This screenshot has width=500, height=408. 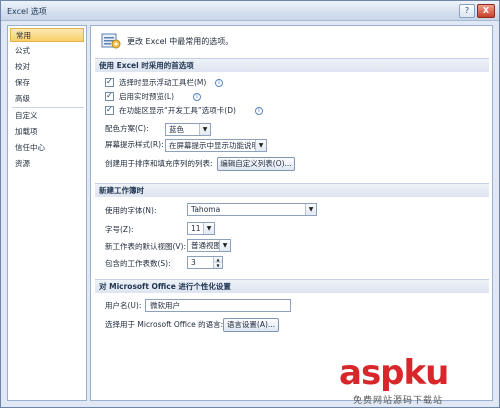 What do you see at coordinates (196, 228) in the screenshot?
I see `font-size-value: 11` at bounding box center [196, 228].